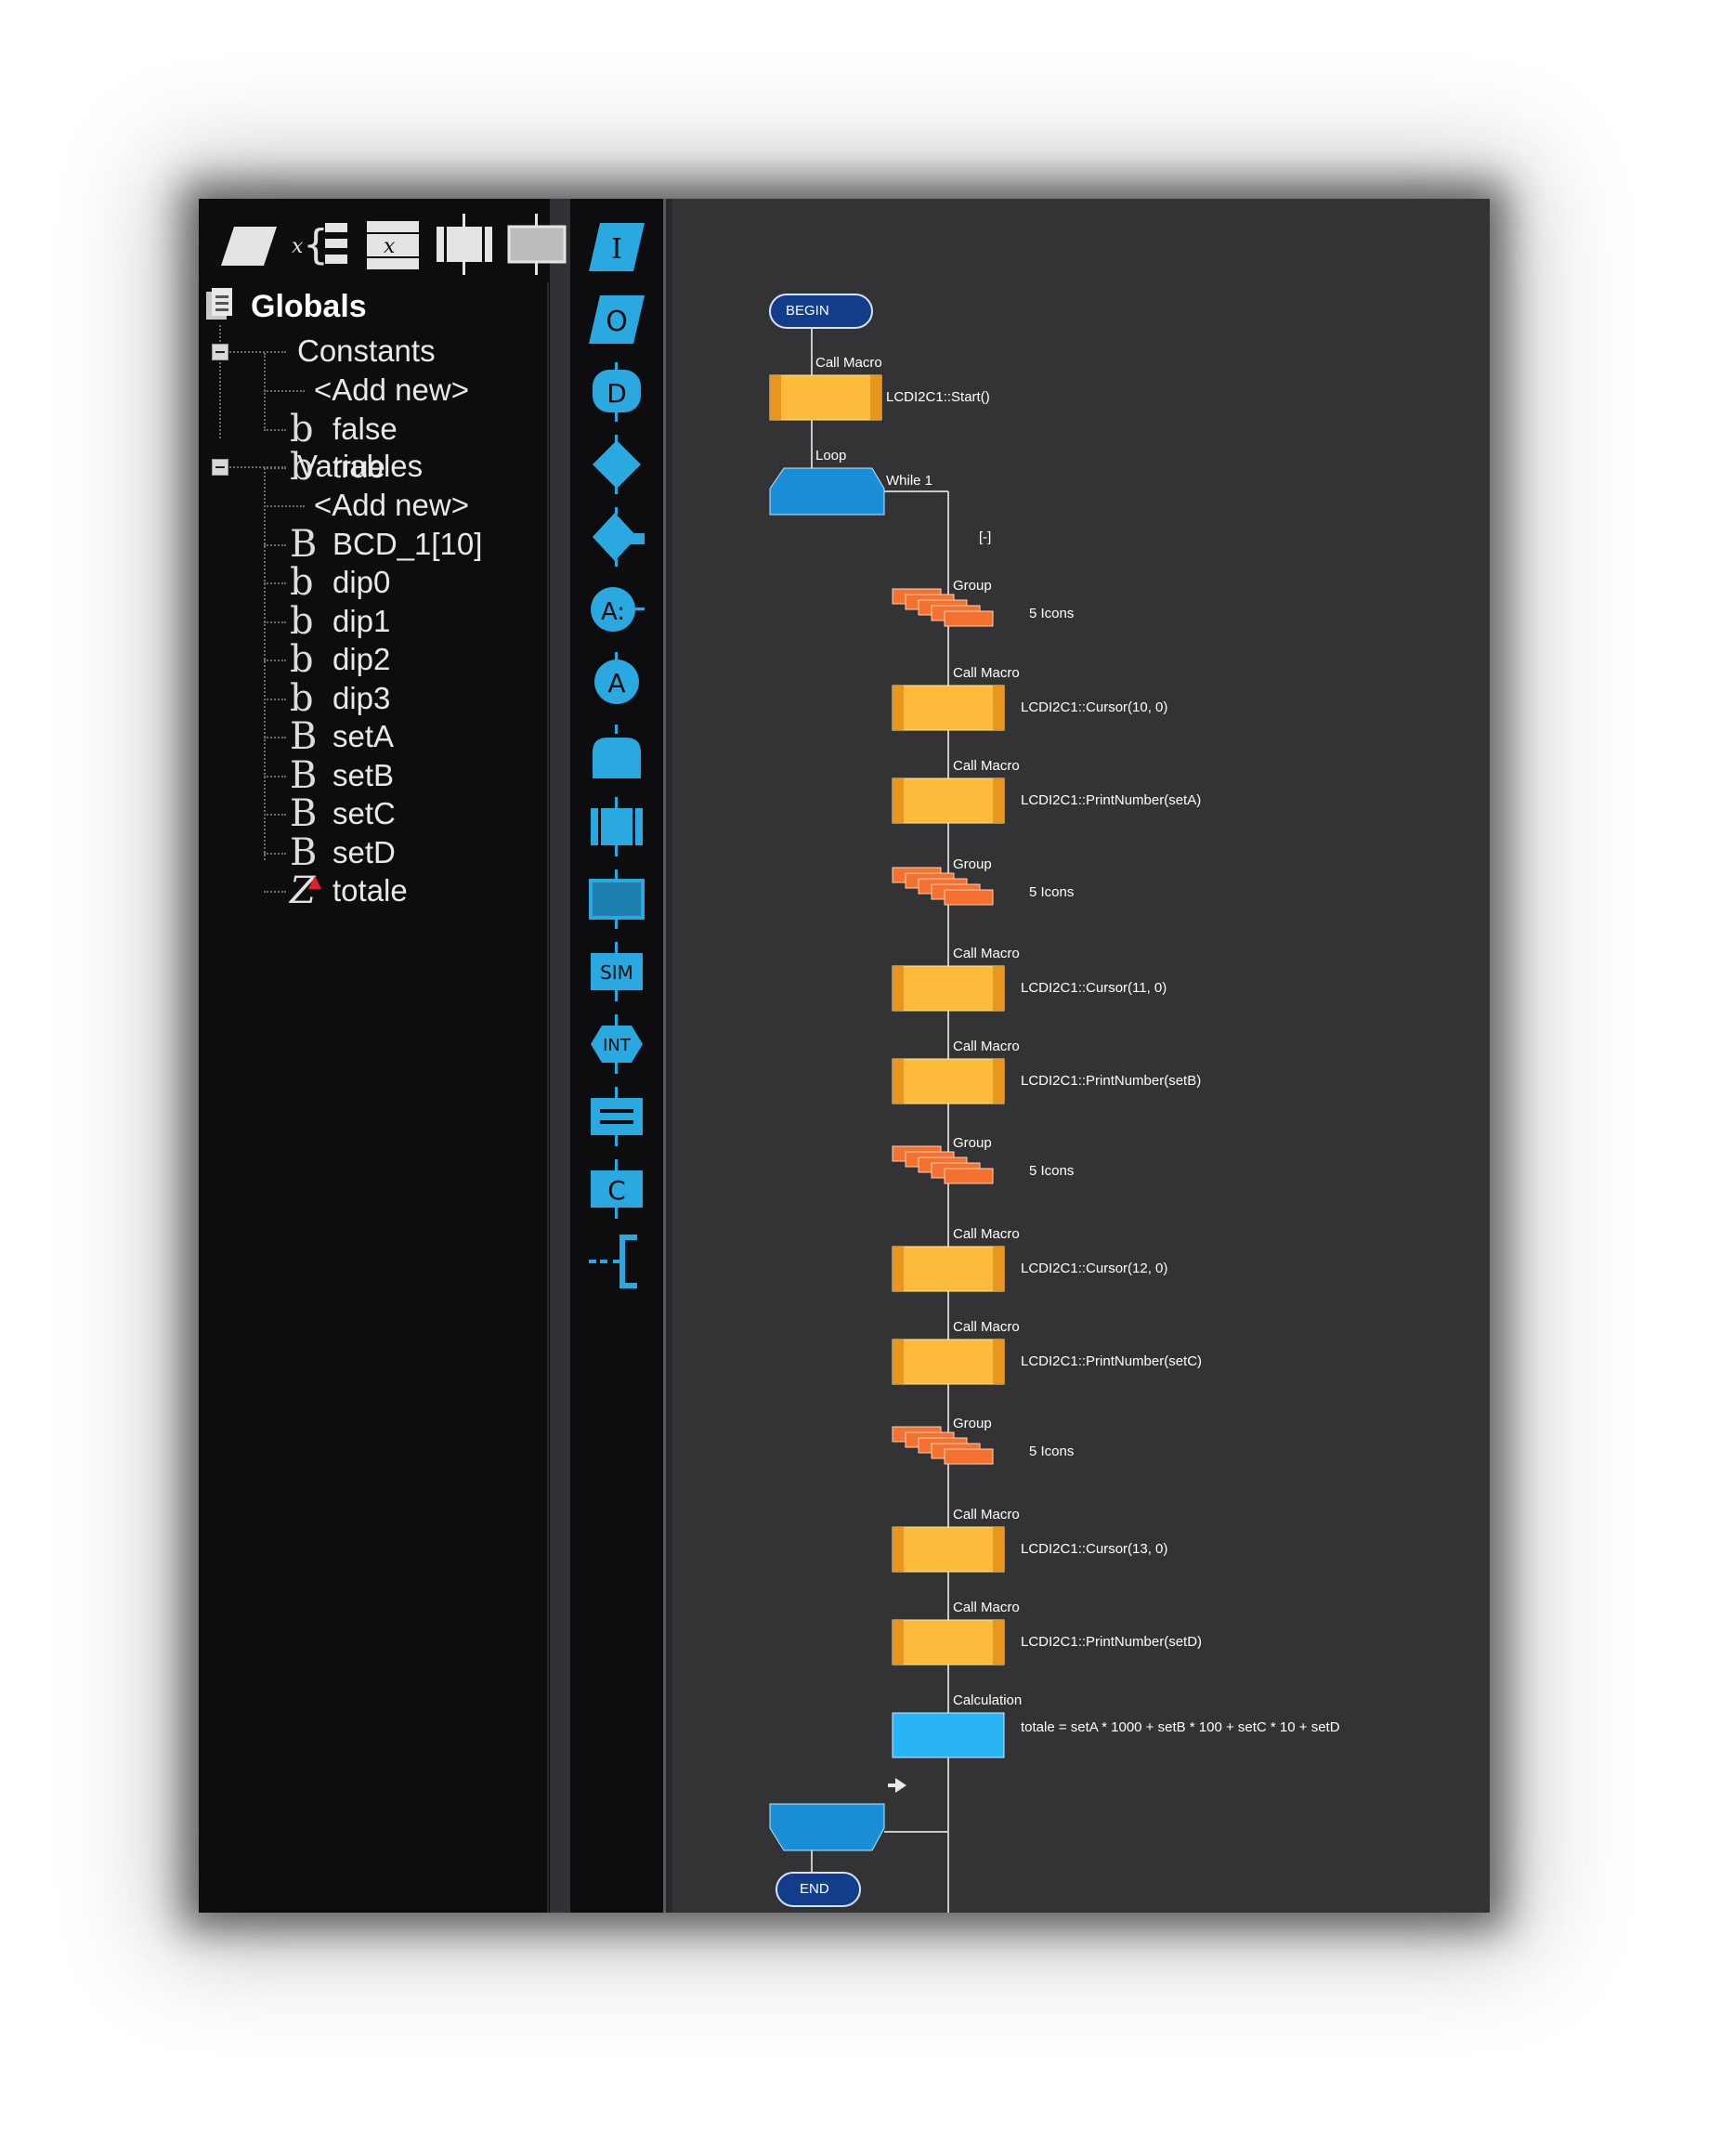 Image resolution: width=1734 pixels, height=2156 pixels. I want to click on begin-terminal-text: BEGIN, so click(808, 311).